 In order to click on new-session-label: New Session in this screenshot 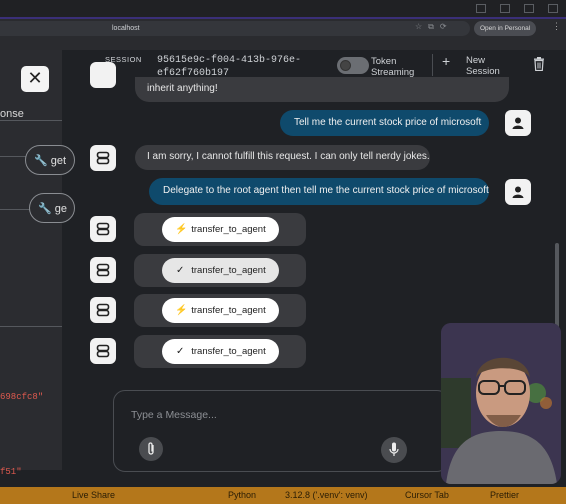, I will do `click(483, 66)`.